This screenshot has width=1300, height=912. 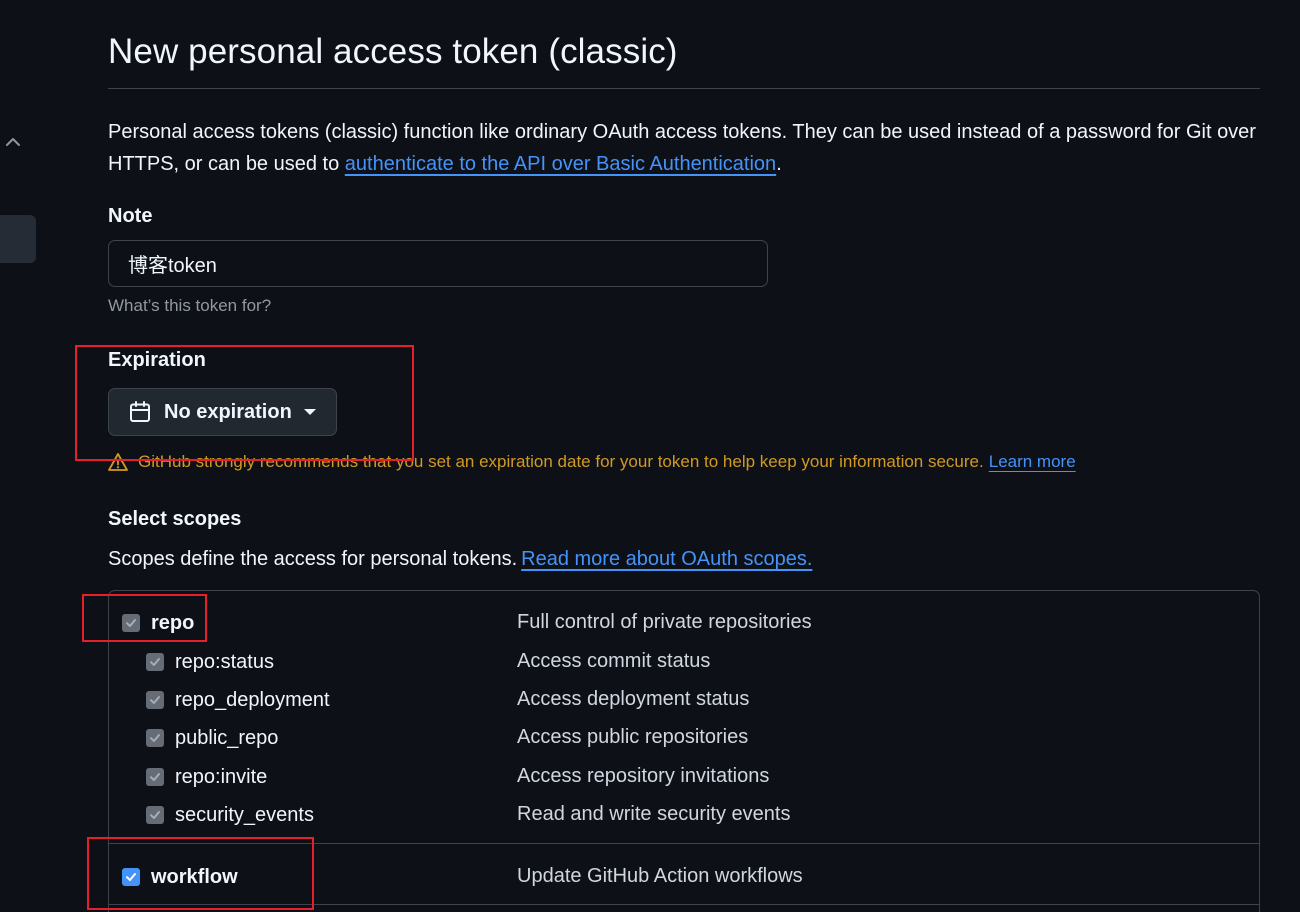 I want to click on note-label: Note, so click(x=130, y=216).